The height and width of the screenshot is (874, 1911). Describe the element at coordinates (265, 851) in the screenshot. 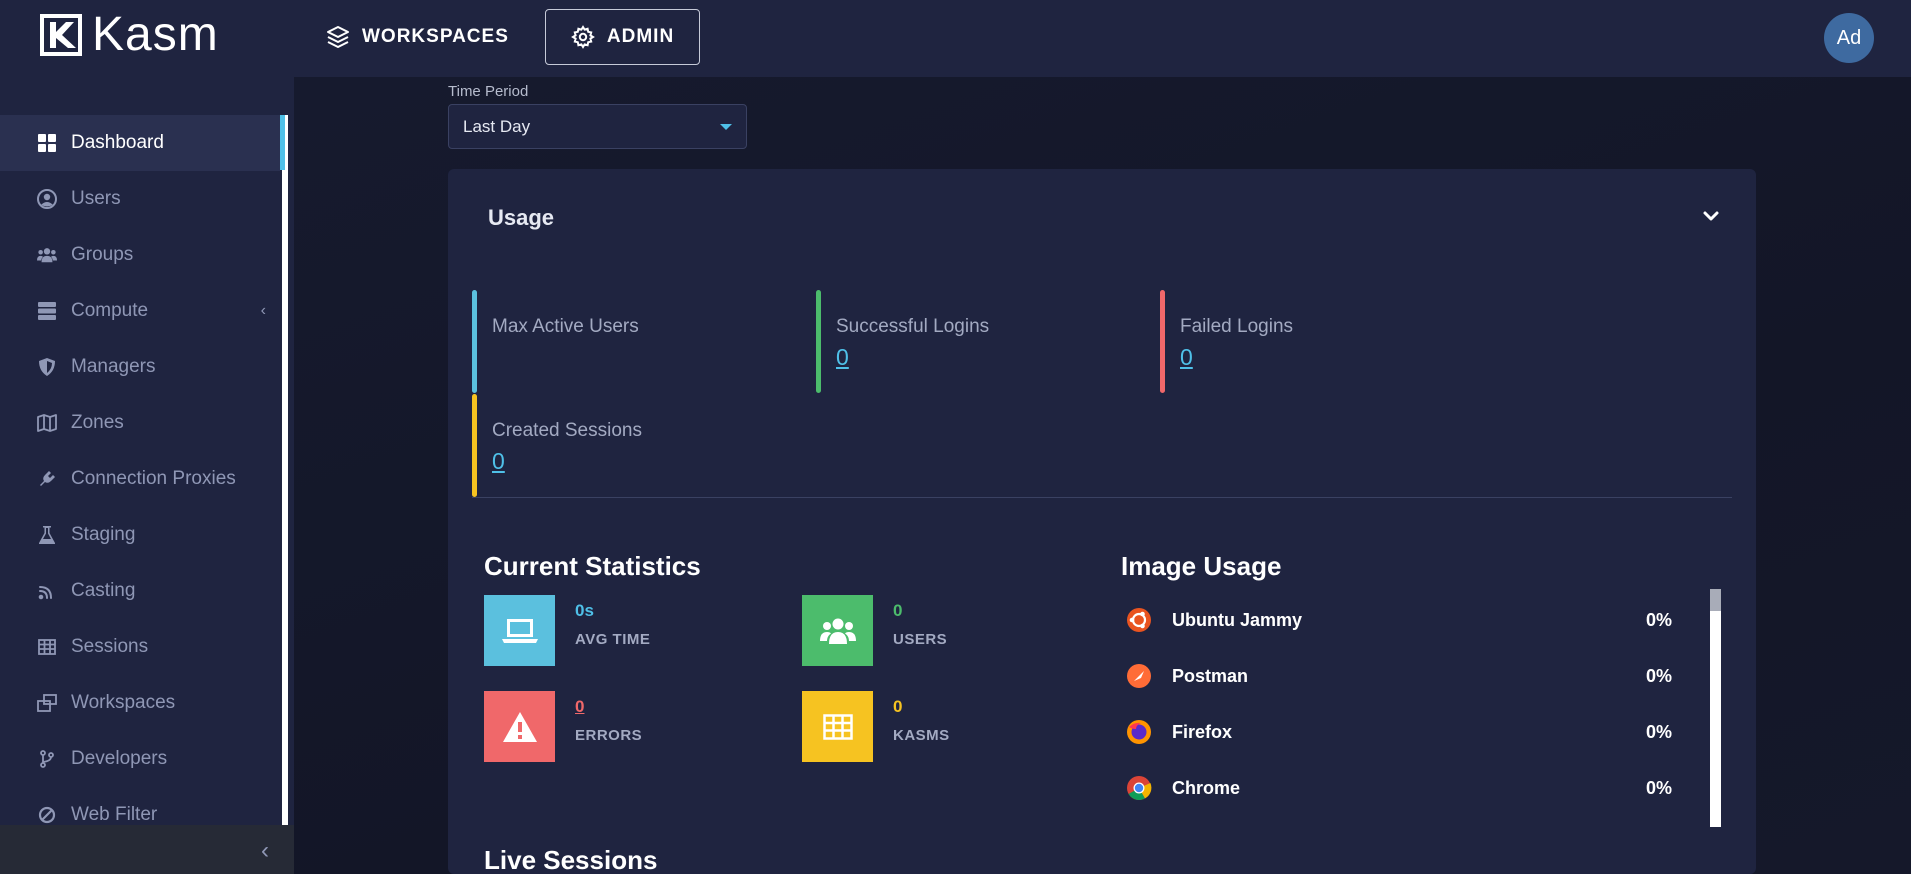

I see `collapse-sidebar-button: ‹` at that location.